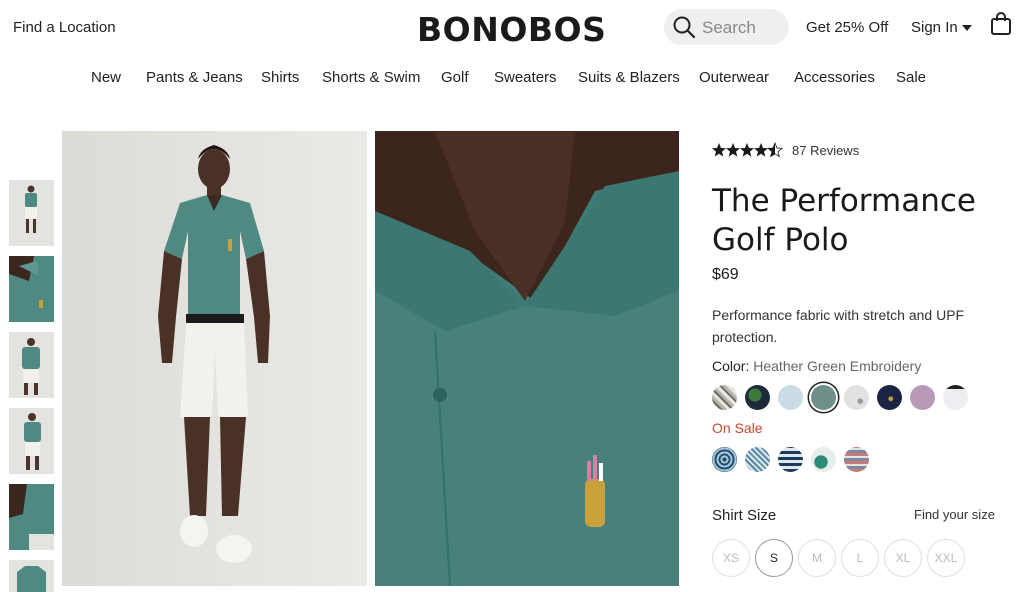  Describe the element at coordinates (825, 150) in the screenshot. I see `reviews-link: 87 Reviews` at that location.